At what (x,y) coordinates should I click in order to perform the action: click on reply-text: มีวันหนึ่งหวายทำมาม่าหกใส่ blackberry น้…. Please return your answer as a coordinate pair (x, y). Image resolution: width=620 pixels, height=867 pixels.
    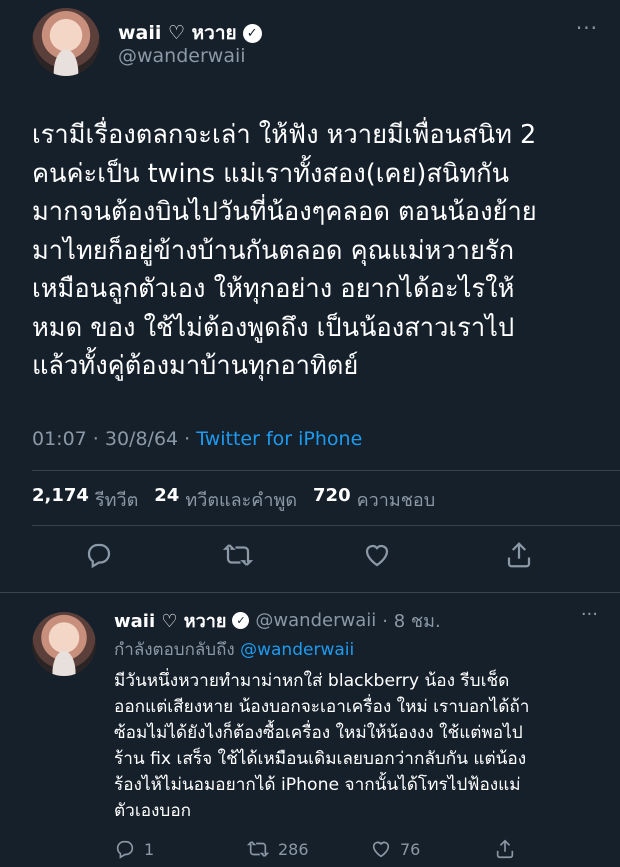
    Looking at the image, I should click on (322, 746).